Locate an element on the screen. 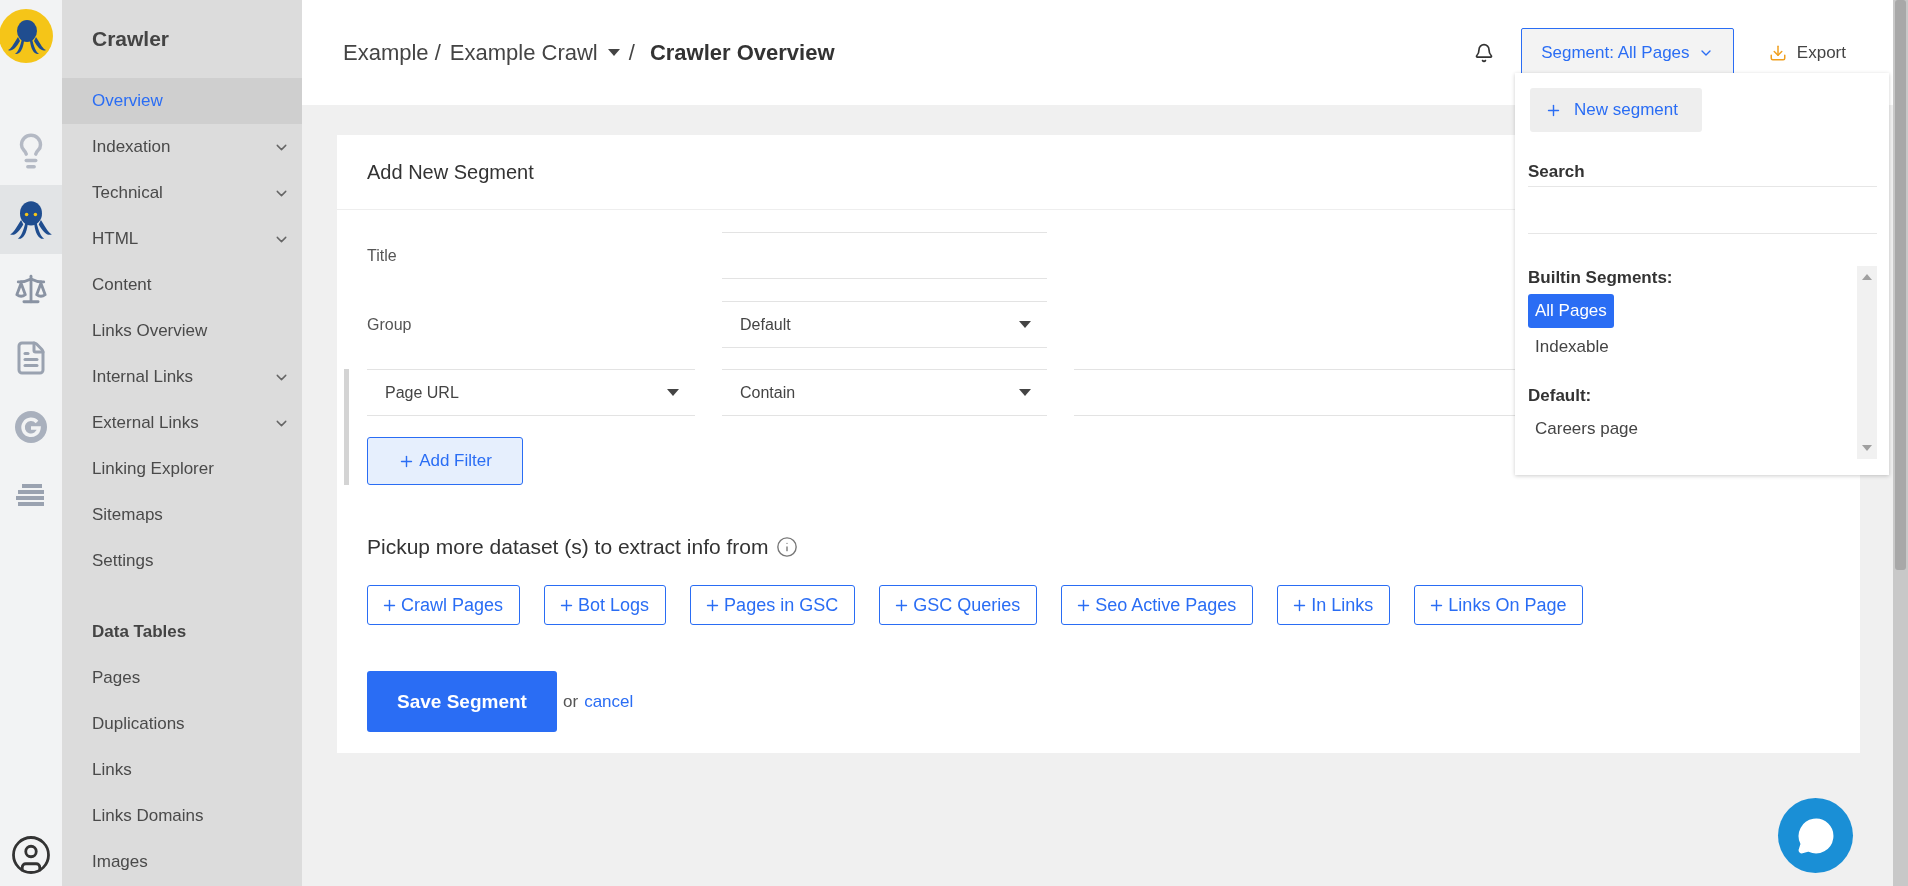 The image size is (1908, 886). breadcrumb-project: Example / is located at coordinates (392, 52).